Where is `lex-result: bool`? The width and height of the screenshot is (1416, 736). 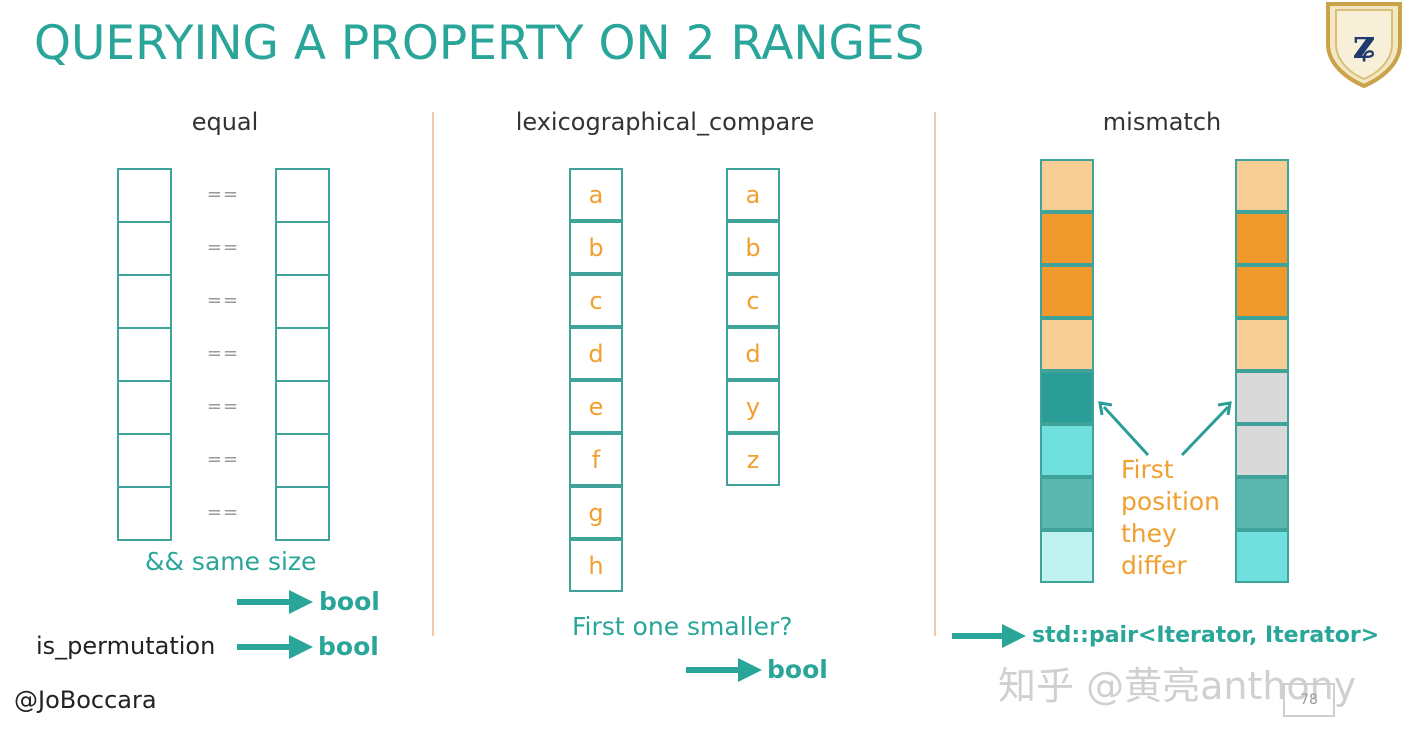 lex-result: bool is located at coordinates (797, 669).